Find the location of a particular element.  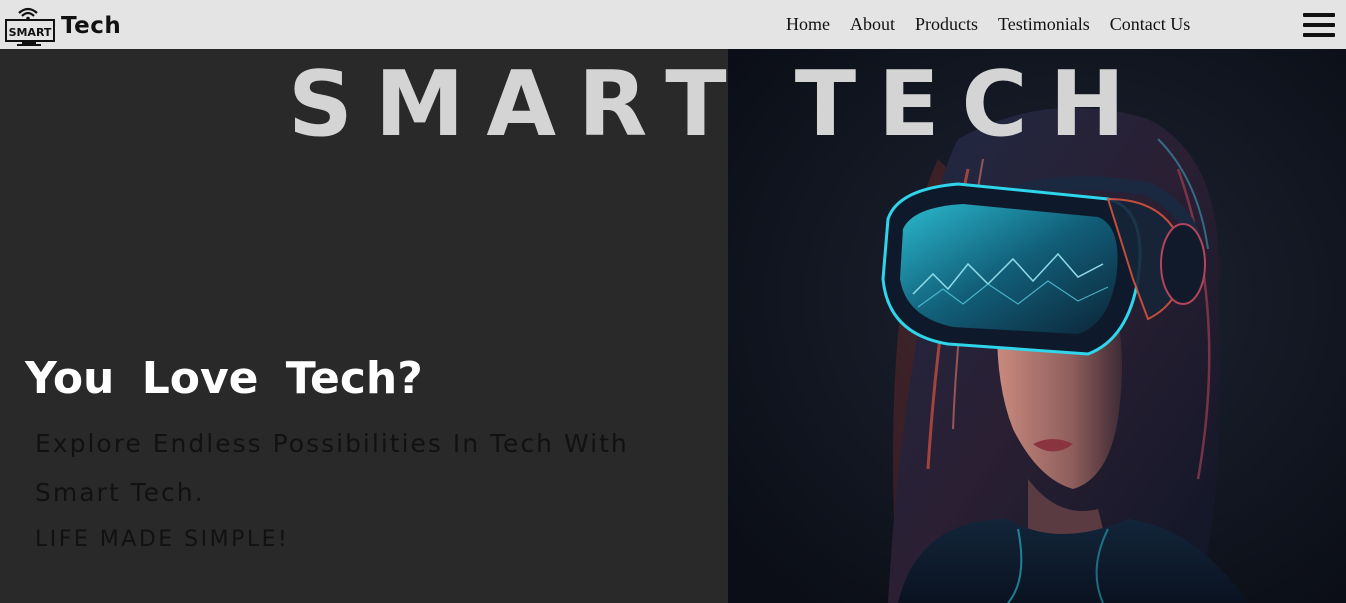

hero-title-word1: SMART is located at coordinates (518, 104).